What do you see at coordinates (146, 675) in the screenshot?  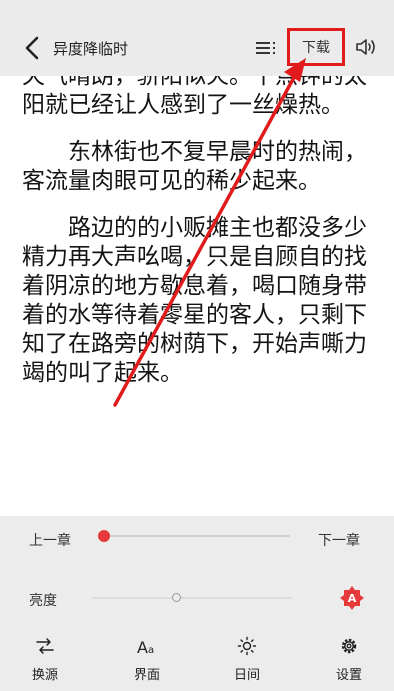 I see `nav-label: 界面` at bounding box center [146, 675].